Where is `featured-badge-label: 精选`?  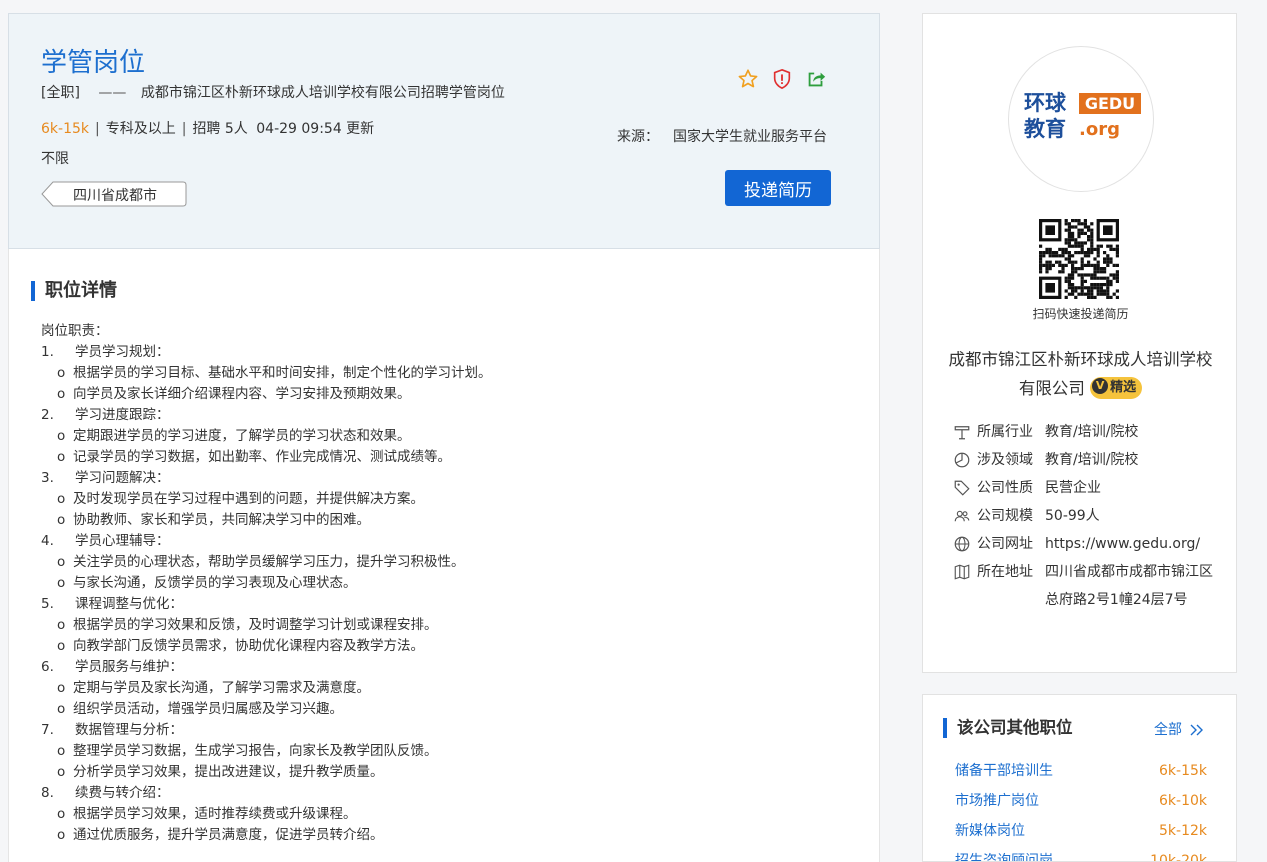 featured-badge-label: 精选 is located at coordinates (1123, 387).